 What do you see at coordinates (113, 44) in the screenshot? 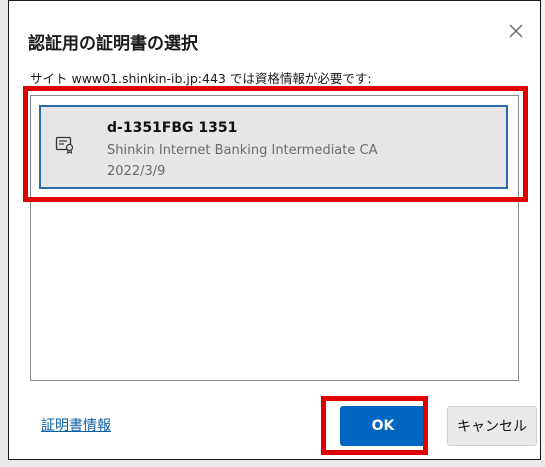
I see `dialog-title: 認証用の証明書の選択` at bounding box center [113, 44].